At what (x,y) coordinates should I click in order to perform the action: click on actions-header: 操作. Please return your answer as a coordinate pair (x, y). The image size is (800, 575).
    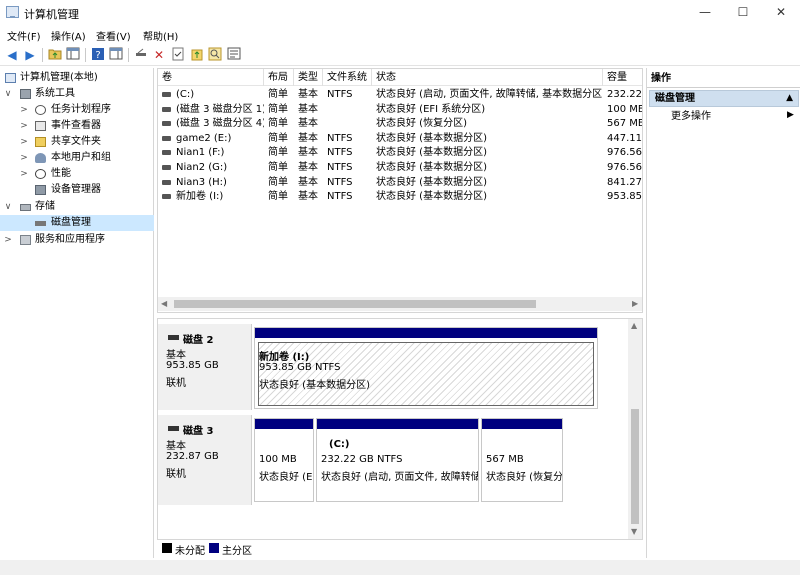
    Looking at the image, I should click on (723, 79).